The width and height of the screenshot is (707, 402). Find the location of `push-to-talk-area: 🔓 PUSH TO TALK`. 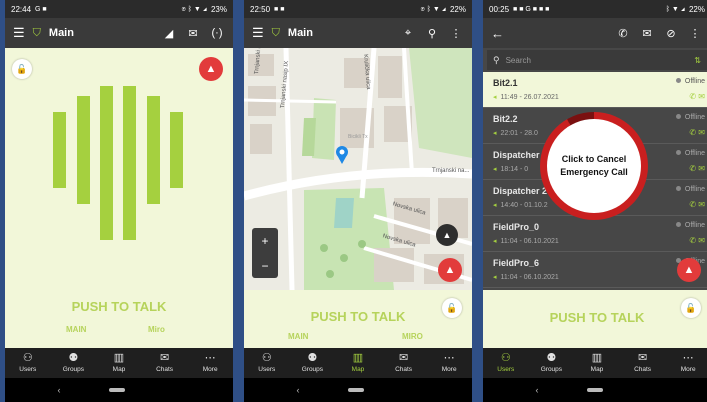

push-to-talk-area: 🔓 PUSH TO TALK is located at coordinates (595, 319).